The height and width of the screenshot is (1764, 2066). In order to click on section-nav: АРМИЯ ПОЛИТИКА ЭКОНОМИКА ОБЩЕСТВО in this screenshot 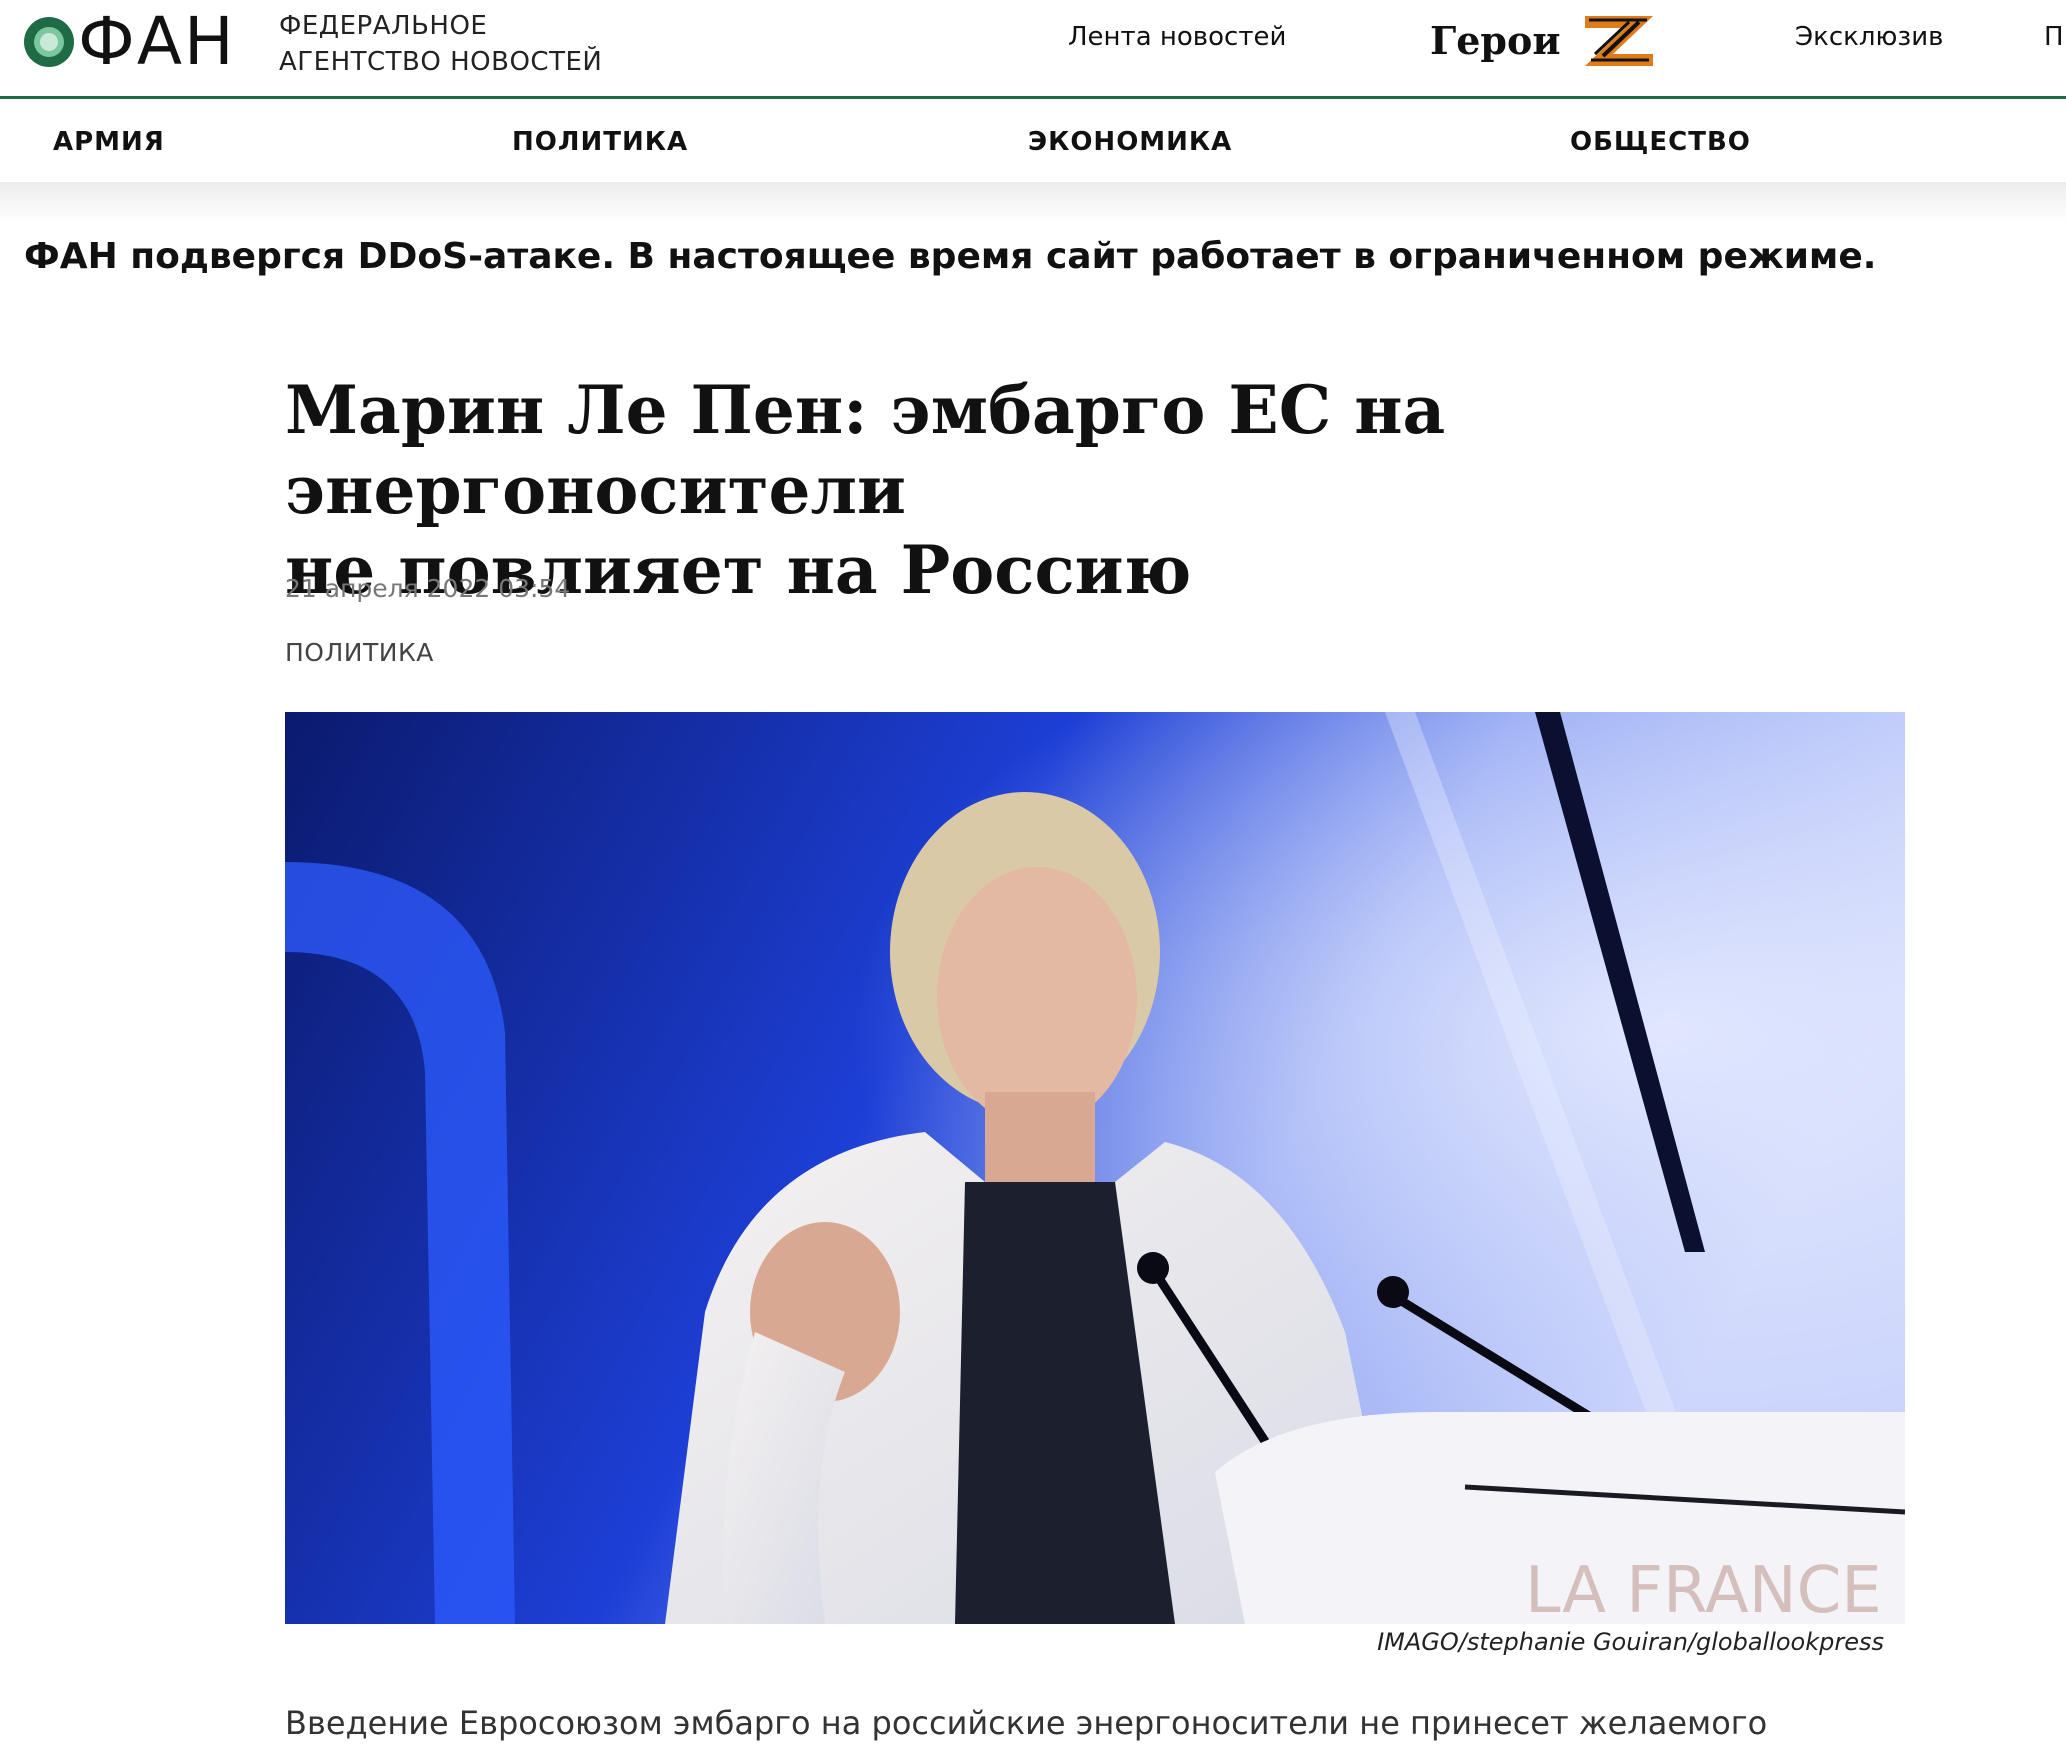, I will do `click(1033, 140)`.